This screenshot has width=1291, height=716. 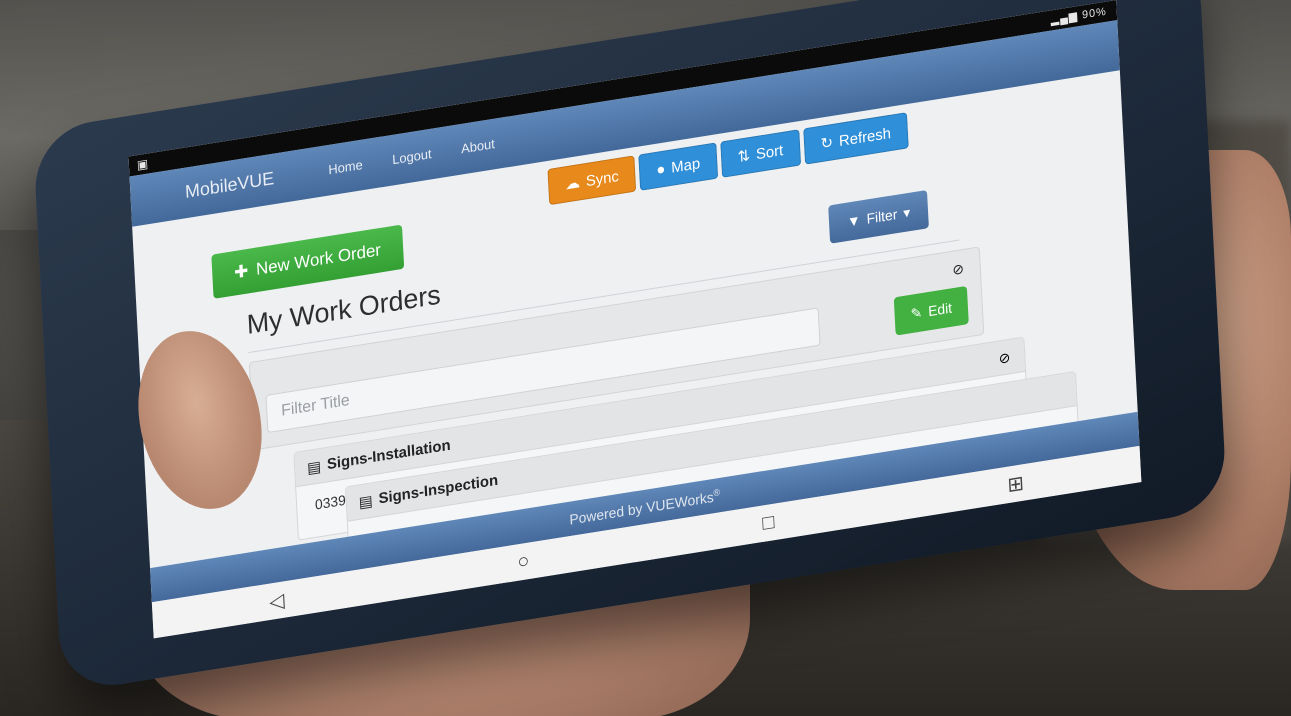 I want to click on refresh-icon: ↻, so click(x=827, y=144).